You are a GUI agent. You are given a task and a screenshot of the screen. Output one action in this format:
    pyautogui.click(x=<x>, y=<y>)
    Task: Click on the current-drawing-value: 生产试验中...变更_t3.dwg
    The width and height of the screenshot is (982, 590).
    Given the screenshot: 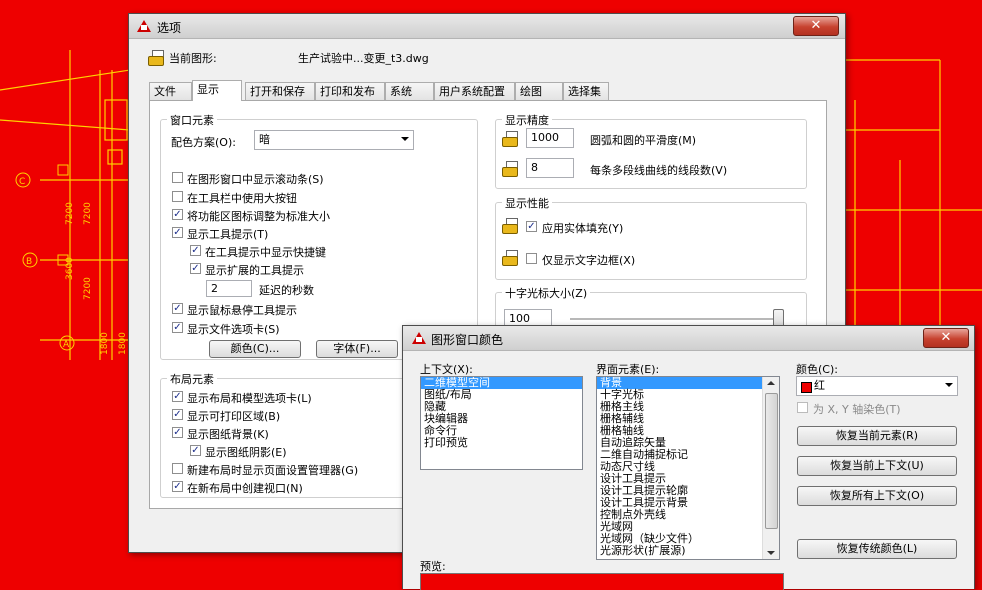 What is the action you would take?
    pyautogui.click(x=363, y=58)
    